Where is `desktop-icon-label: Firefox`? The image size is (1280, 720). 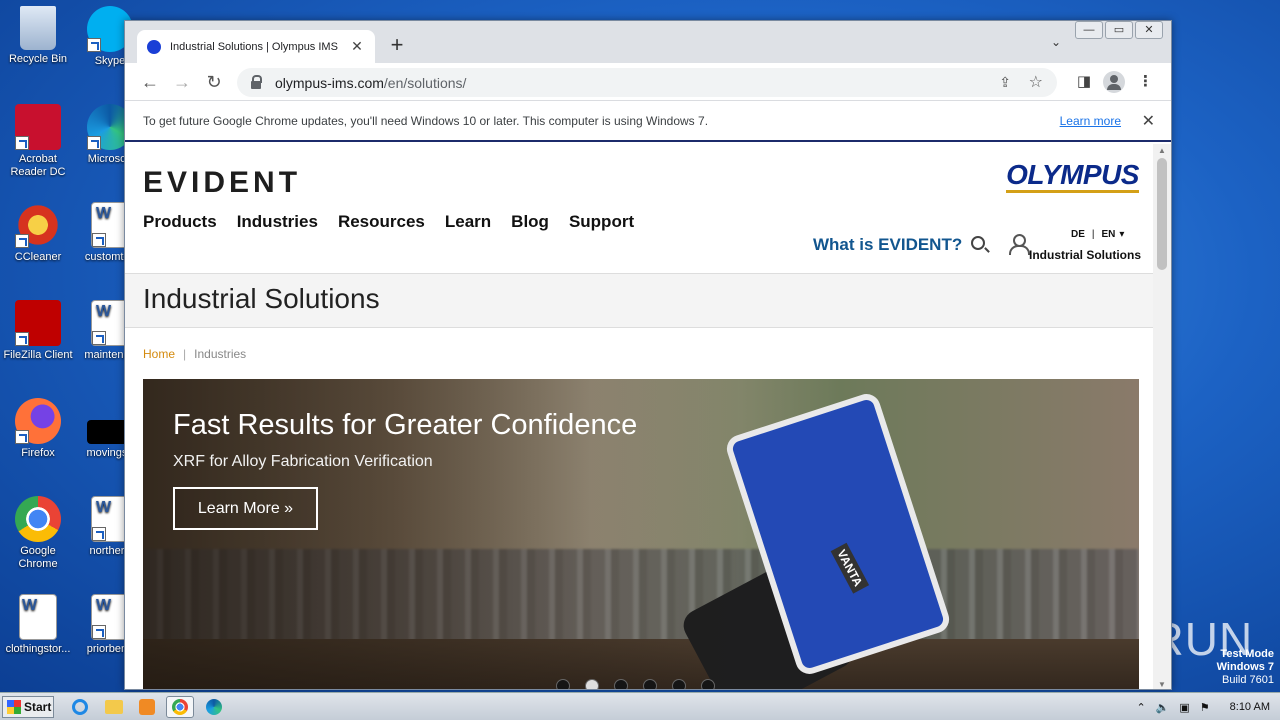 desktop-icon-label: Firefox is located at coordinates (38, 453).